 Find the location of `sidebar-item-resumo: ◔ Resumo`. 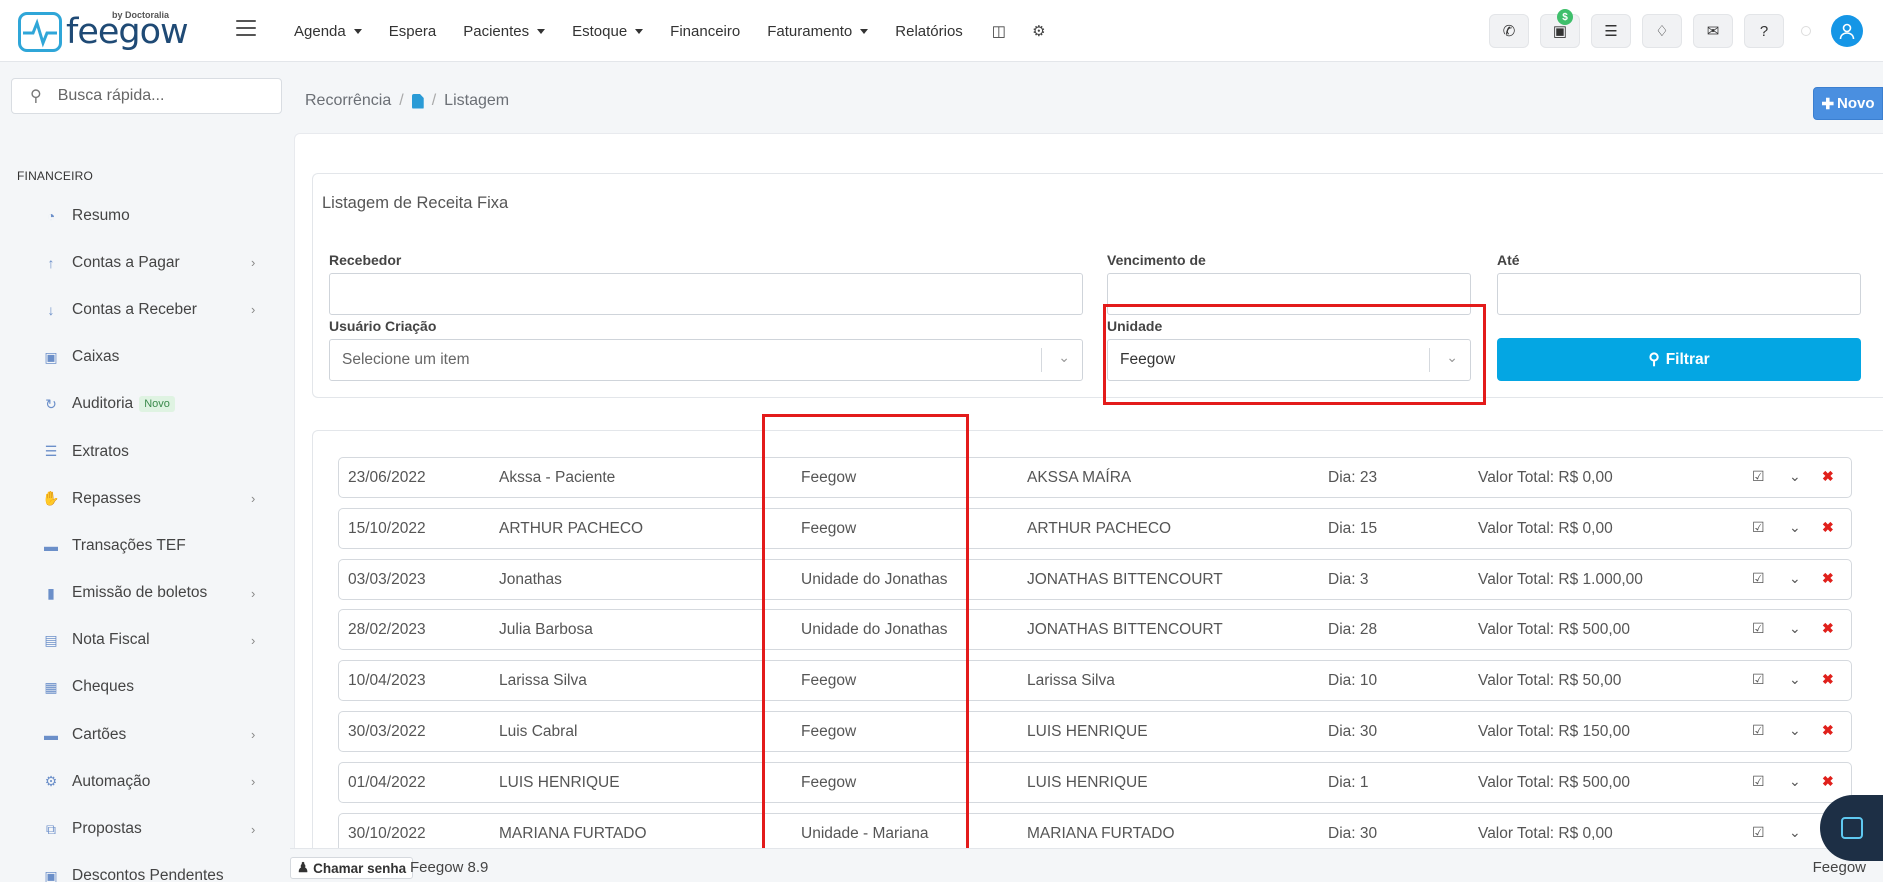

sidebar-item-resumo: ◔ Resumo is located at coordinates (147, 215).